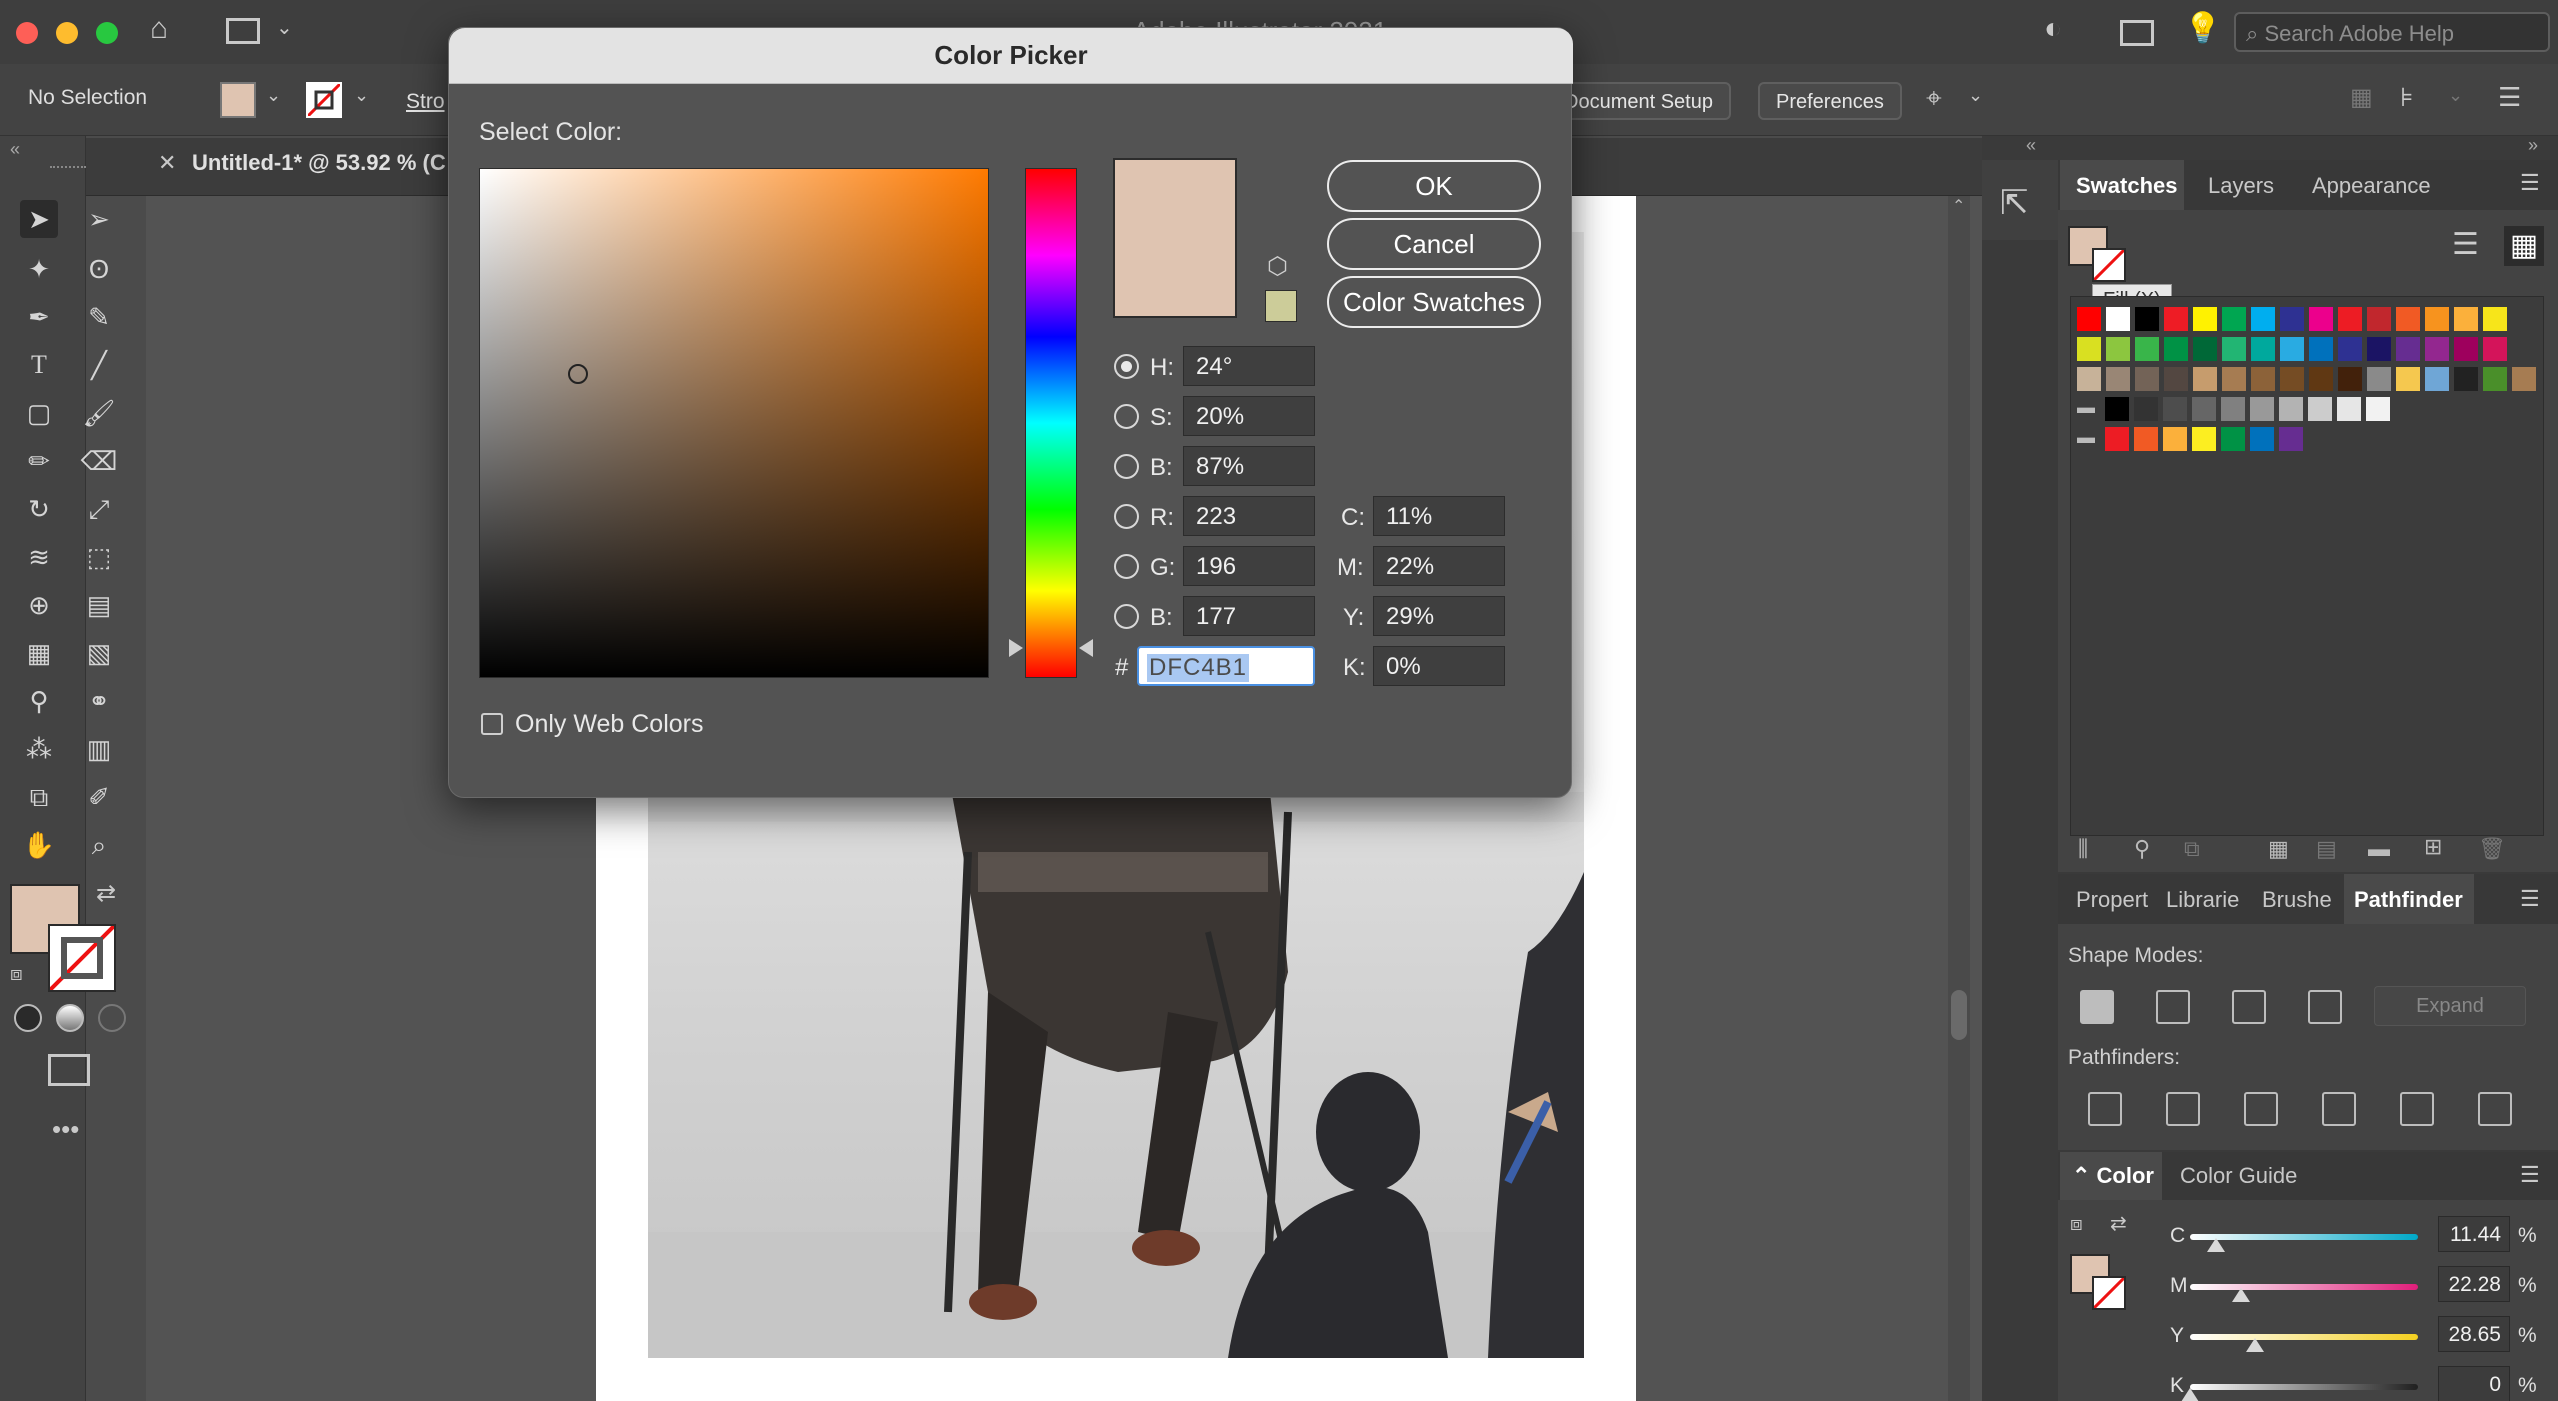 This screenshot has height=1401, width=2558. Describe the element at coordinates (2325, 1007) in the screenshot. I see `exclude-icon` at that location.